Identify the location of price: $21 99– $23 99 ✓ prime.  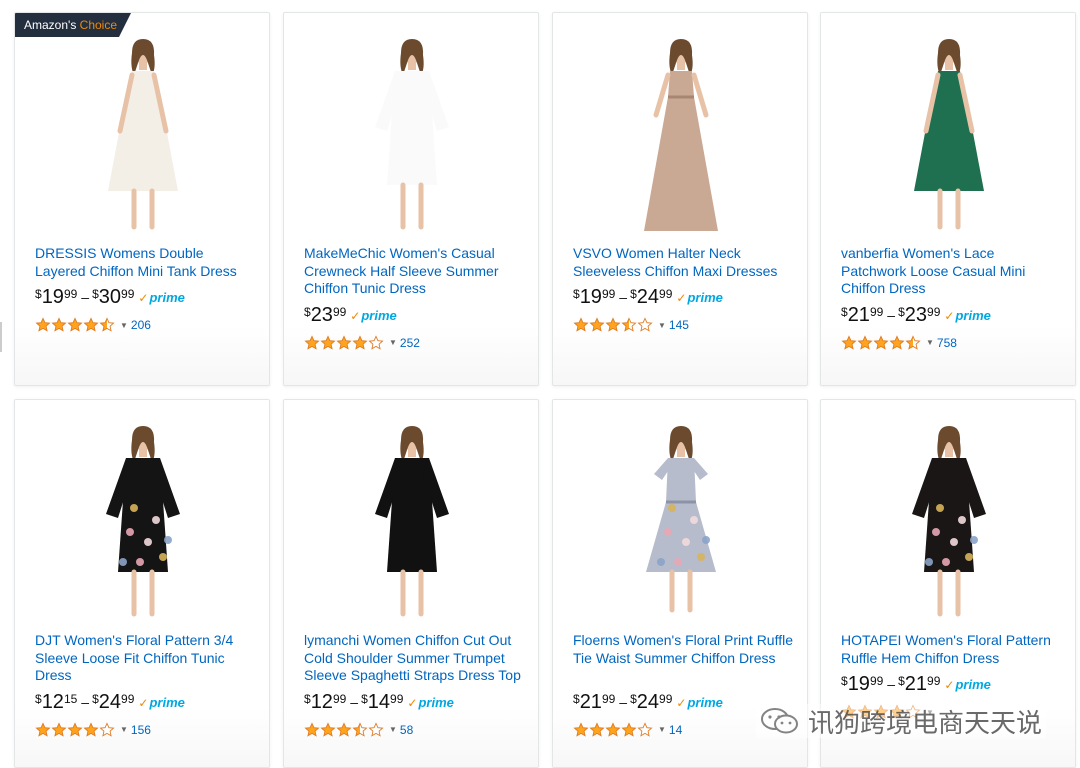
(916, 316).